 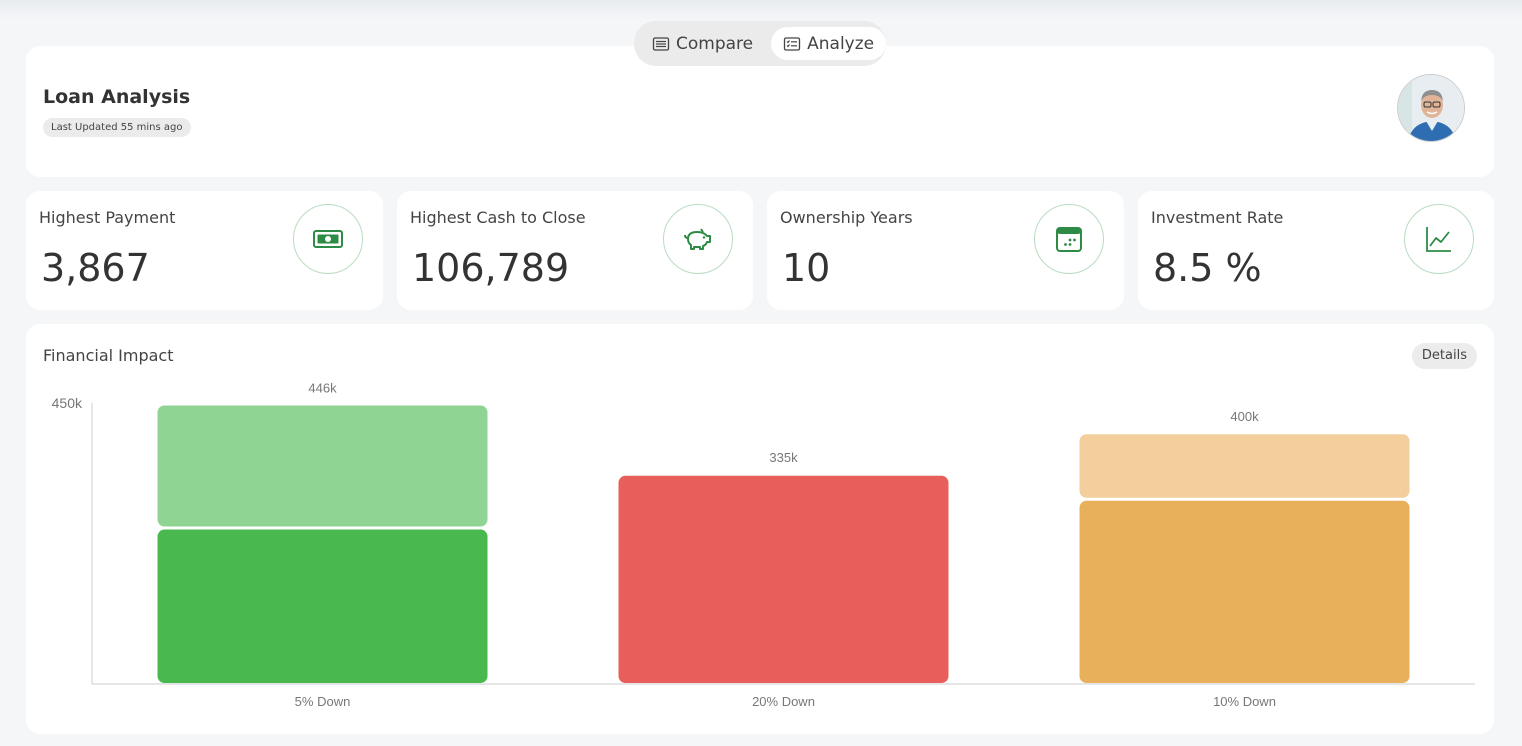 I want to click on line-chart-icon, so click(x=1438, y=239).